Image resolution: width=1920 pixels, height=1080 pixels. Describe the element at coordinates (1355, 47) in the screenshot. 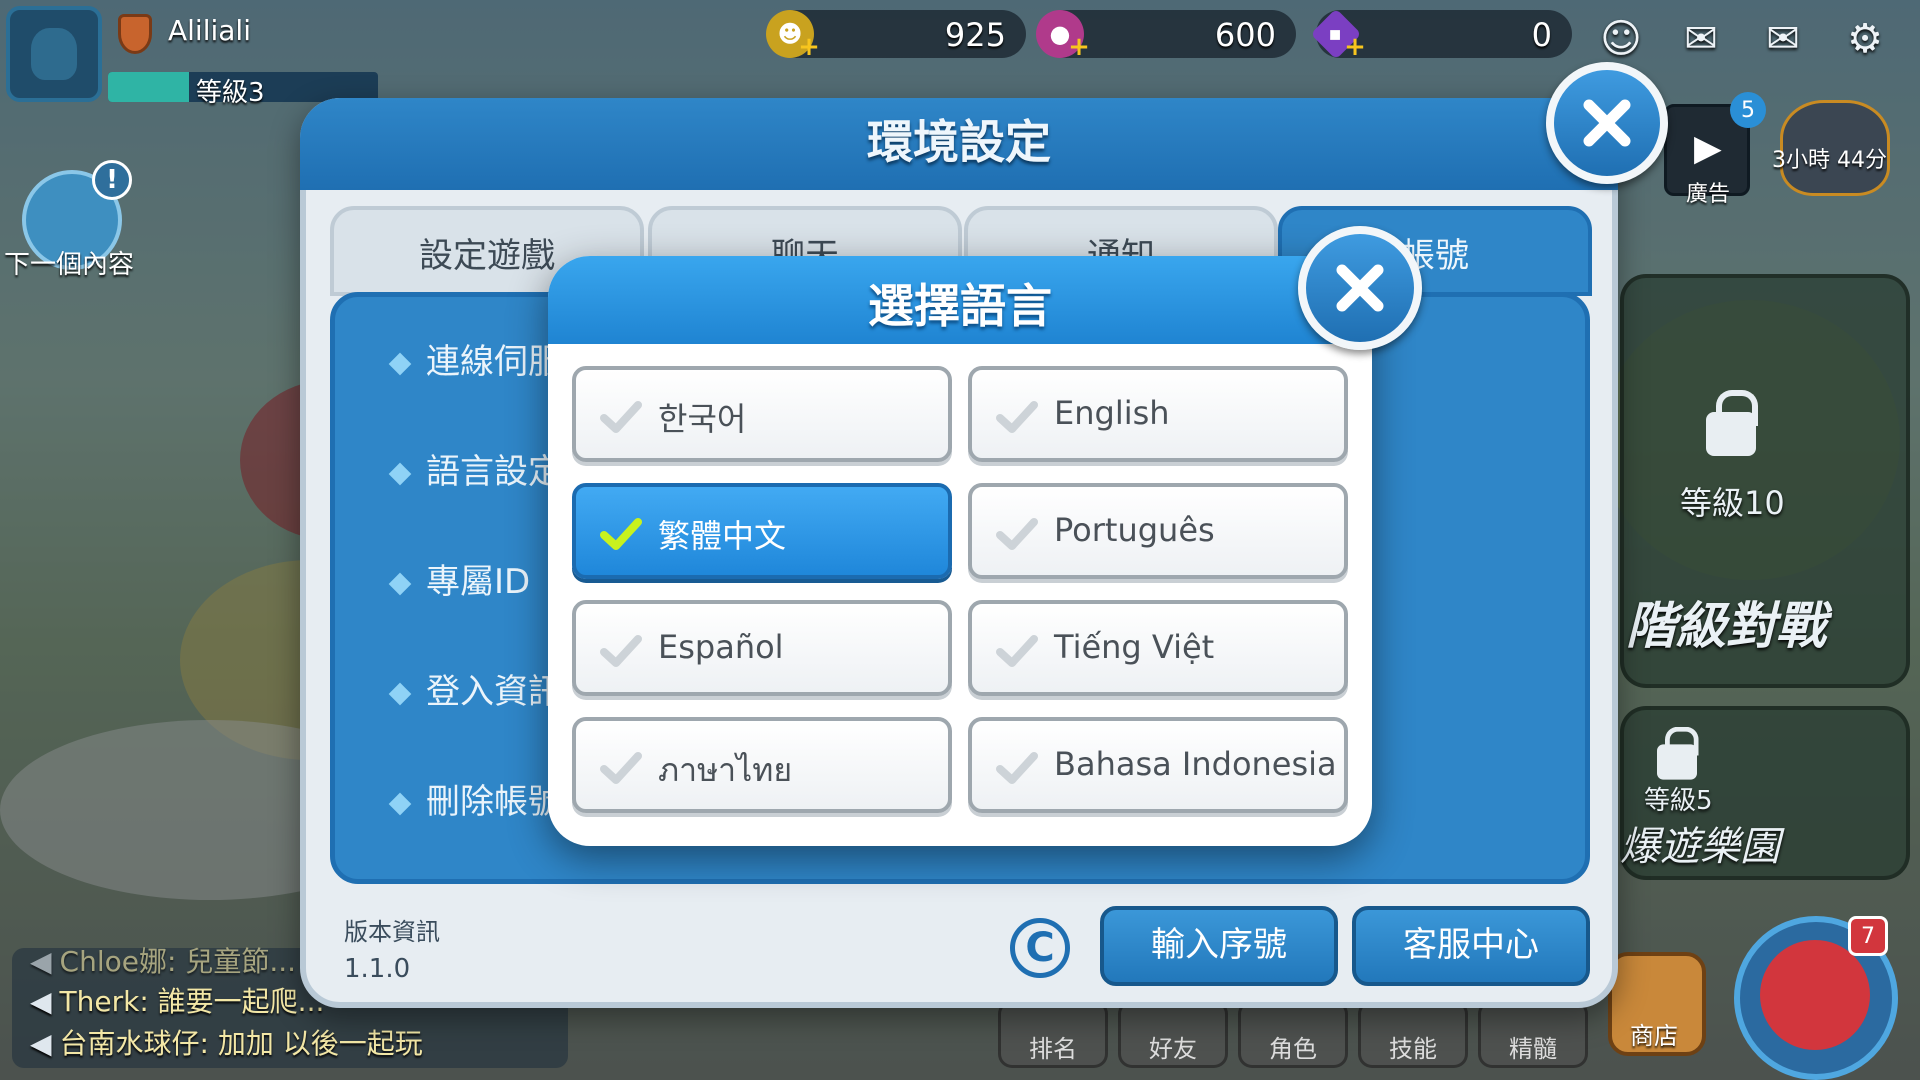

I see `add-diamond-icon: +` at that location.